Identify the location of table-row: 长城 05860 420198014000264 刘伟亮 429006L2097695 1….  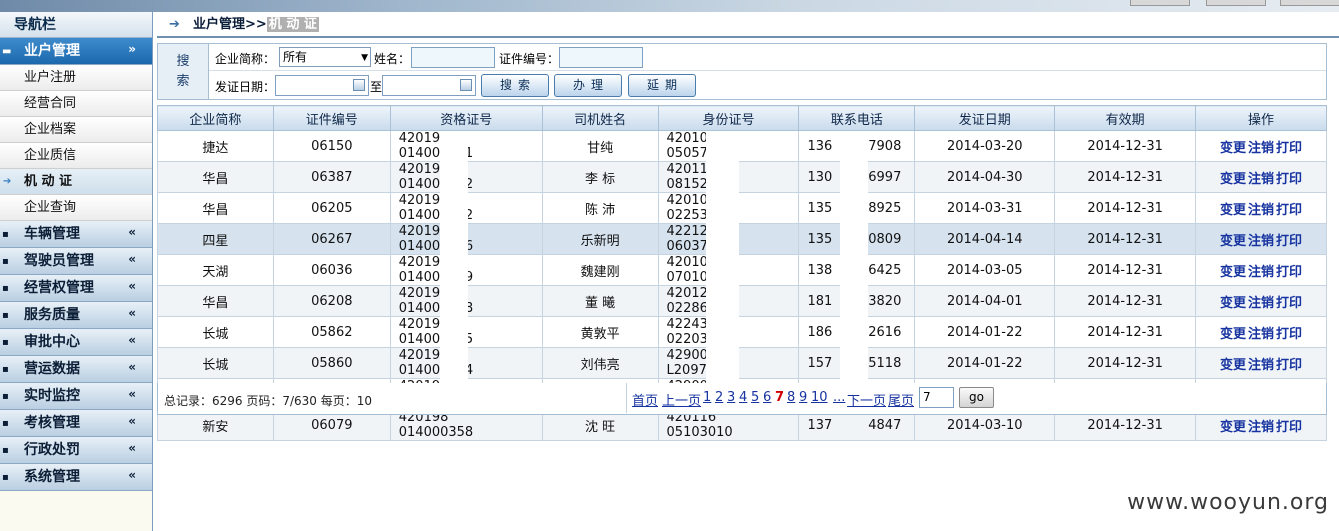
(742, 363).